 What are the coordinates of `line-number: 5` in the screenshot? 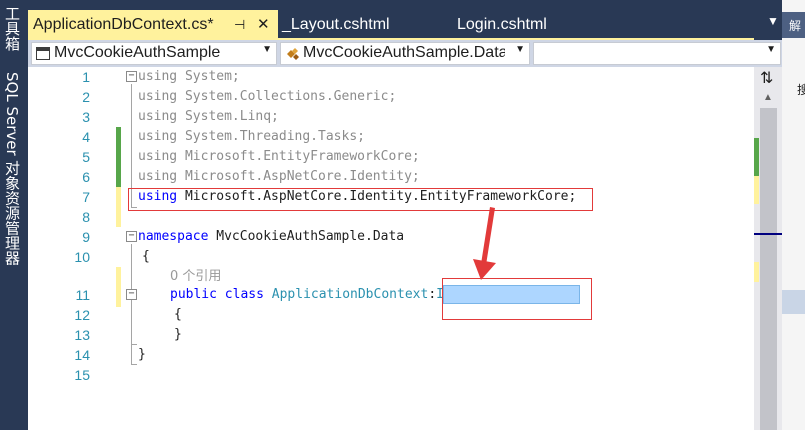 It's located at (86, 157).